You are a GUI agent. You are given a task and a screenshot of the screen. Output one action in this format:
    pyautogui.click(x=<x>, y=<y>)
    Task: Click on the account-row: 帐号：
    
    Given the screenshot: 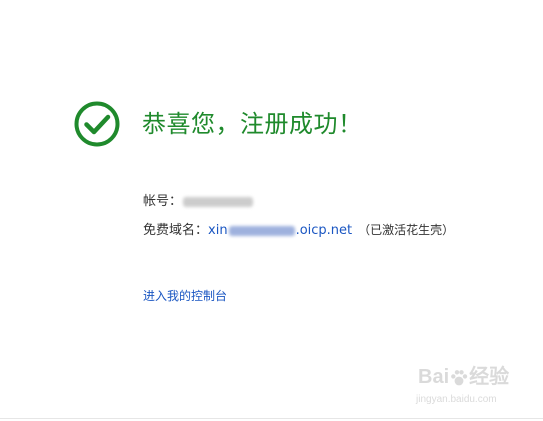 What is the action you would take?
    pyautogui.click(x=198, y=202)
    